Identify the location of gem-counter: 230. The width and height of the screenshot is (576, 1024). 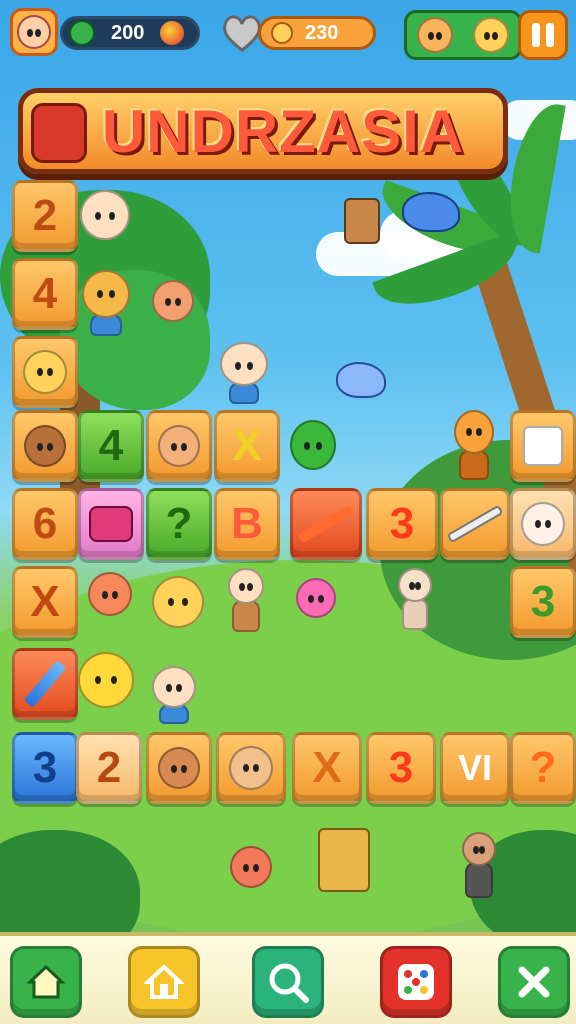
(317, 33).